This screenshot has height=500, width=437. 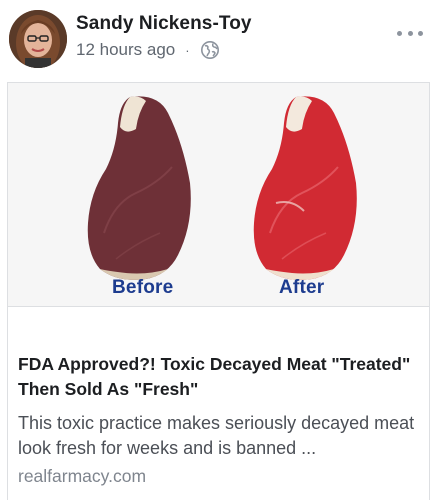 I want to click on globe-icon, so click(x=209, y=50).